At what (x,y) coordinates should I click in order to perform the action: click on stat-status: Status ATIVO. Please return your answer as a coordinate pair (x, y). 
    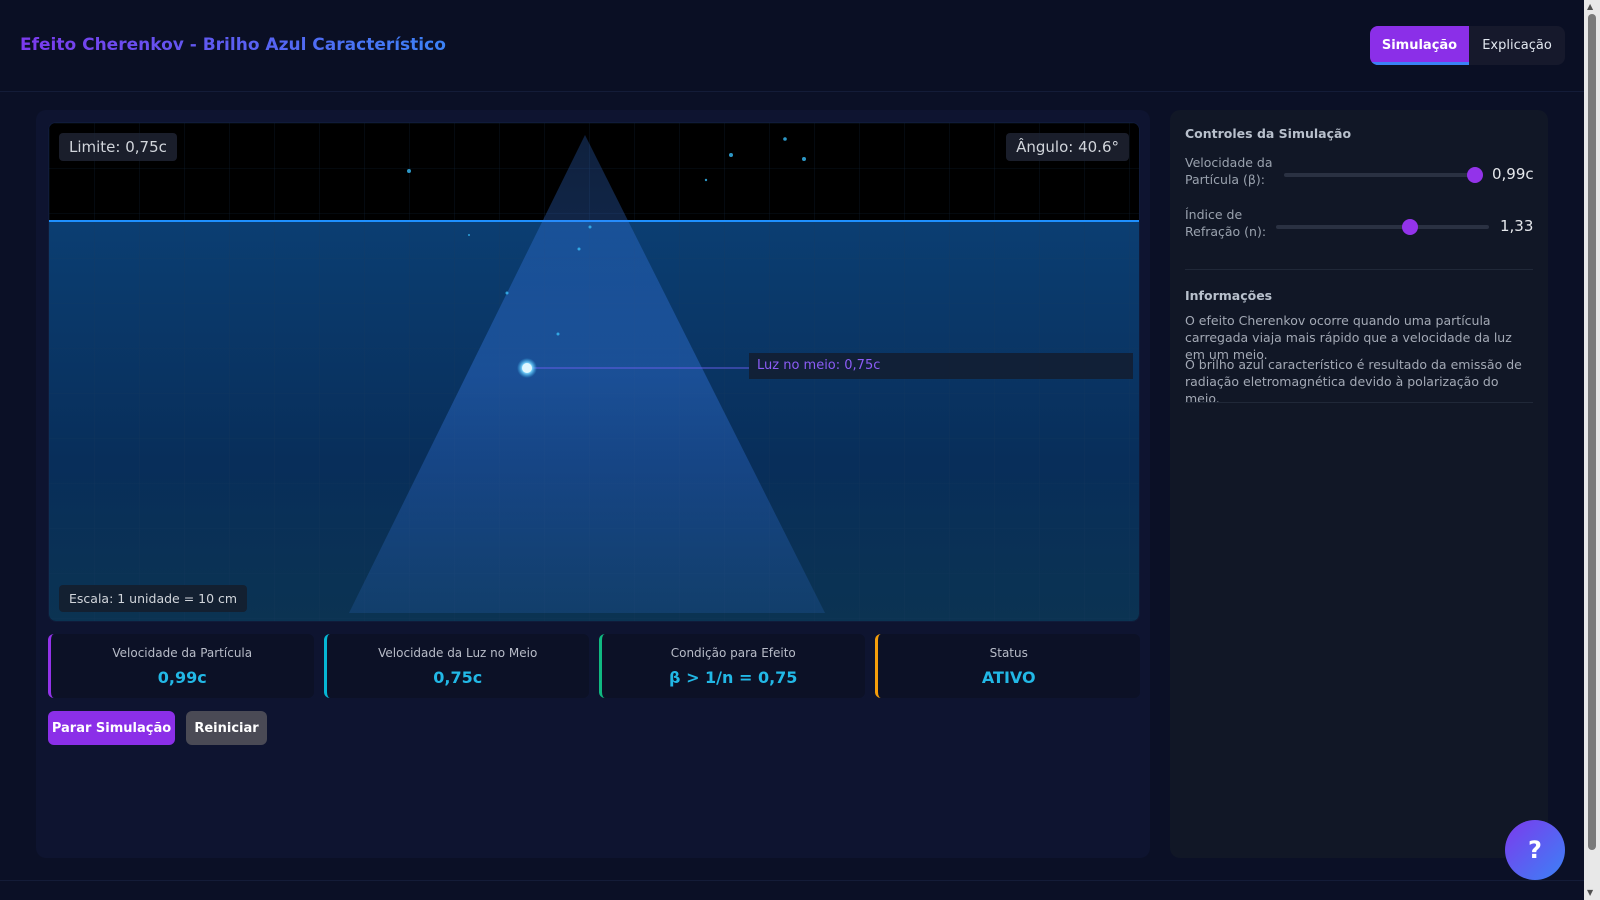
    Looking at the image, I should click on (1007, 666).